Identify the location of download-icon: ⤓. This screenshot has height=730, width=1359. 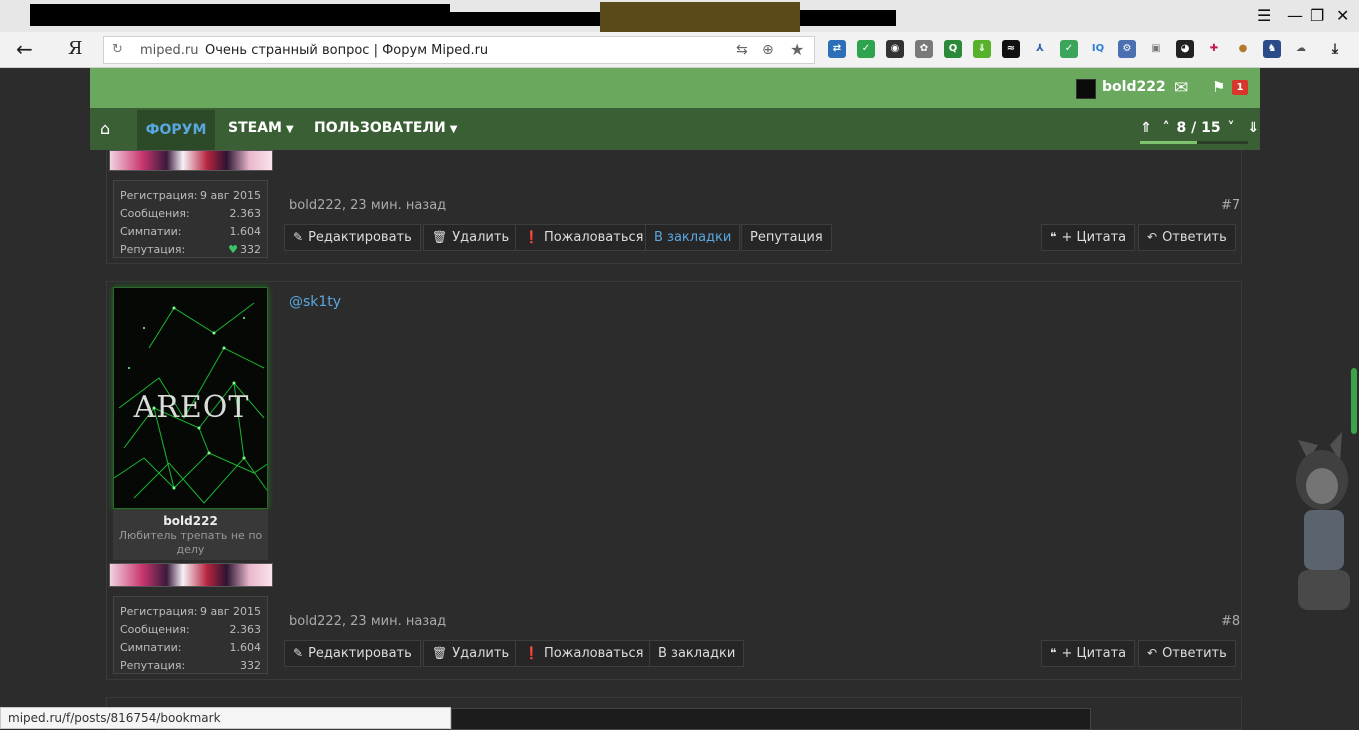
(1335, 49).